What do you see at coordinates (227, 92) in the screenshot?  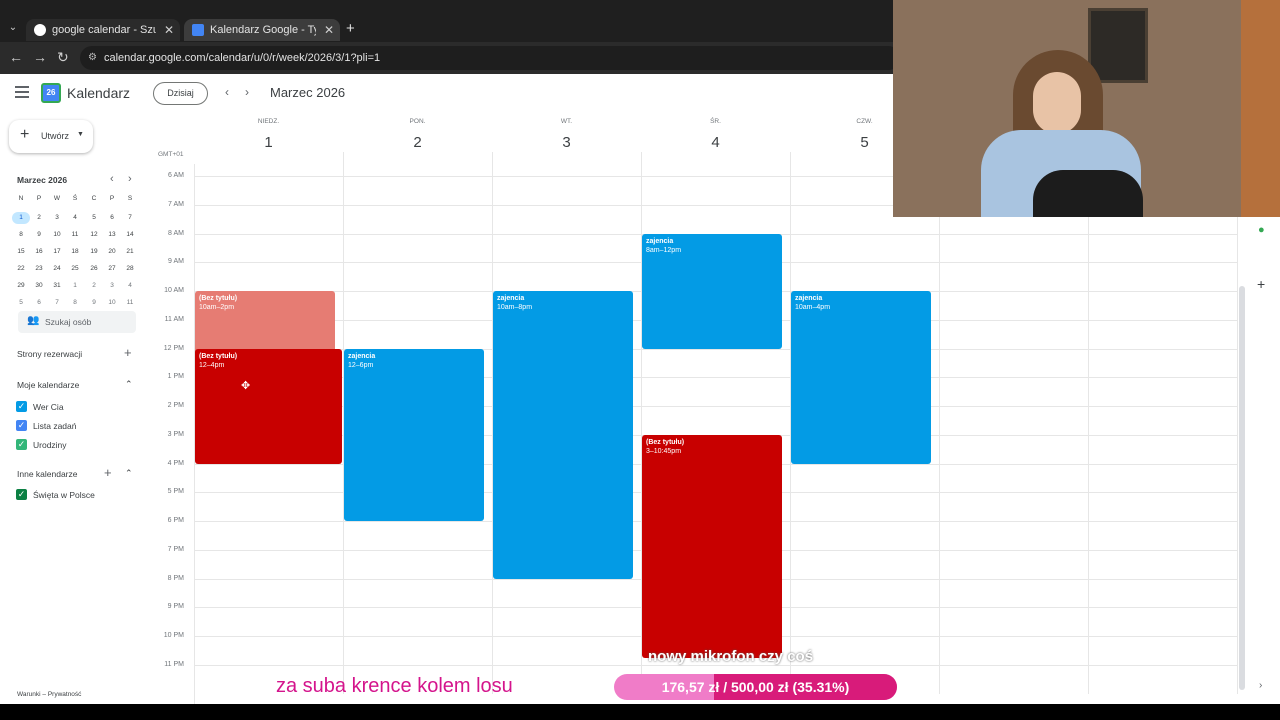 I see `previous-week-icon: ‹` at bounding box center [227, 92].